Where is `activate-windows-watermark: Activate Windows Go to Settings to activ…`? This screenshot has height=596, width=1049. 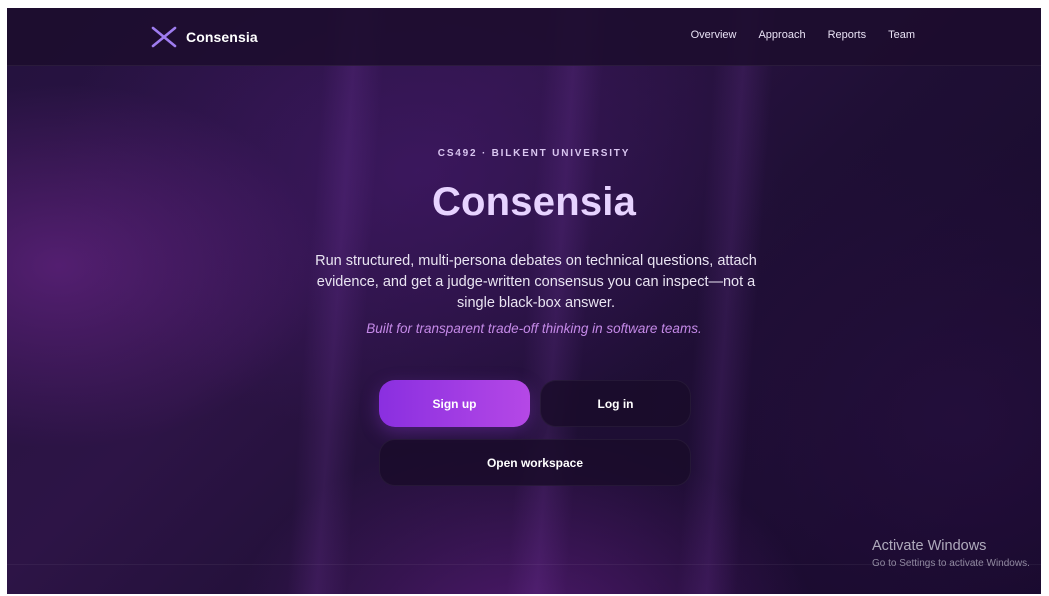 activate-windows-watermark: Activate Windows Go to Settings to activ… is located at coordinates (951, 553).